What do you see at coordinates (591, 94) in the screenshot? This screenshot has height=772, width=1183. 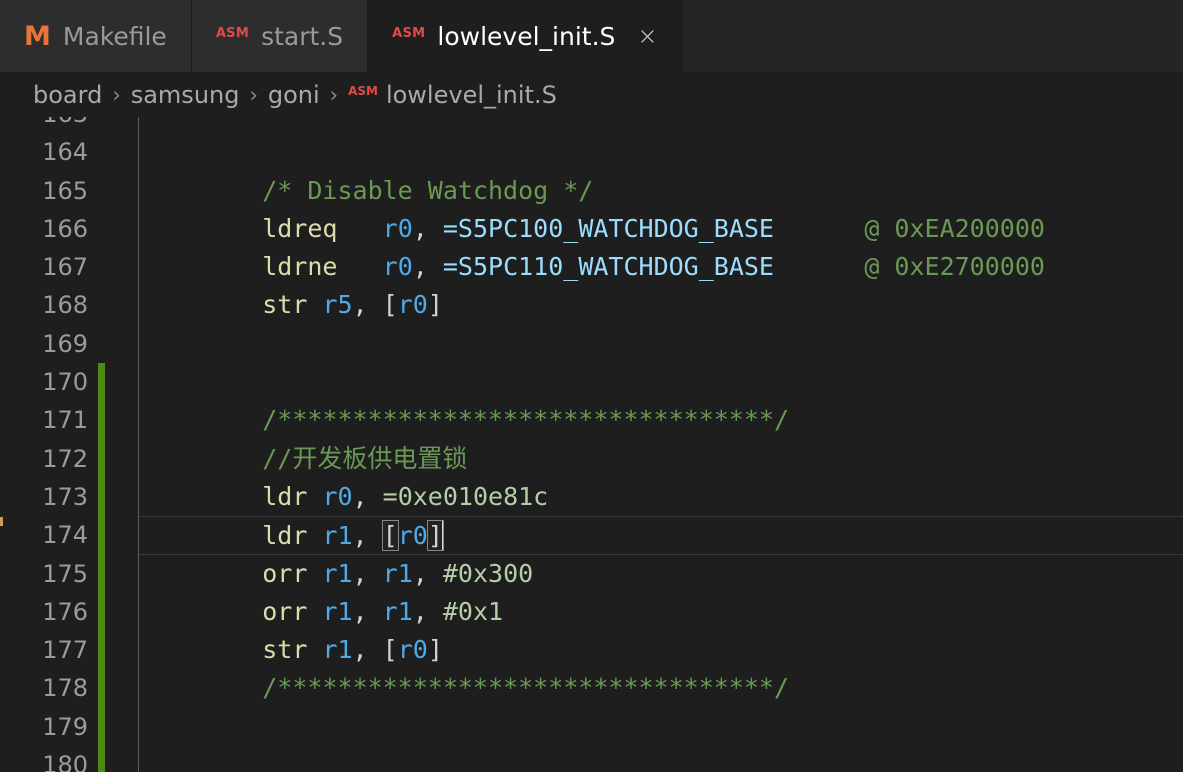 I see `breadcrumb: board › samsung › goni › ASM lowlevel_init.S` at bounding box center [591, 94].